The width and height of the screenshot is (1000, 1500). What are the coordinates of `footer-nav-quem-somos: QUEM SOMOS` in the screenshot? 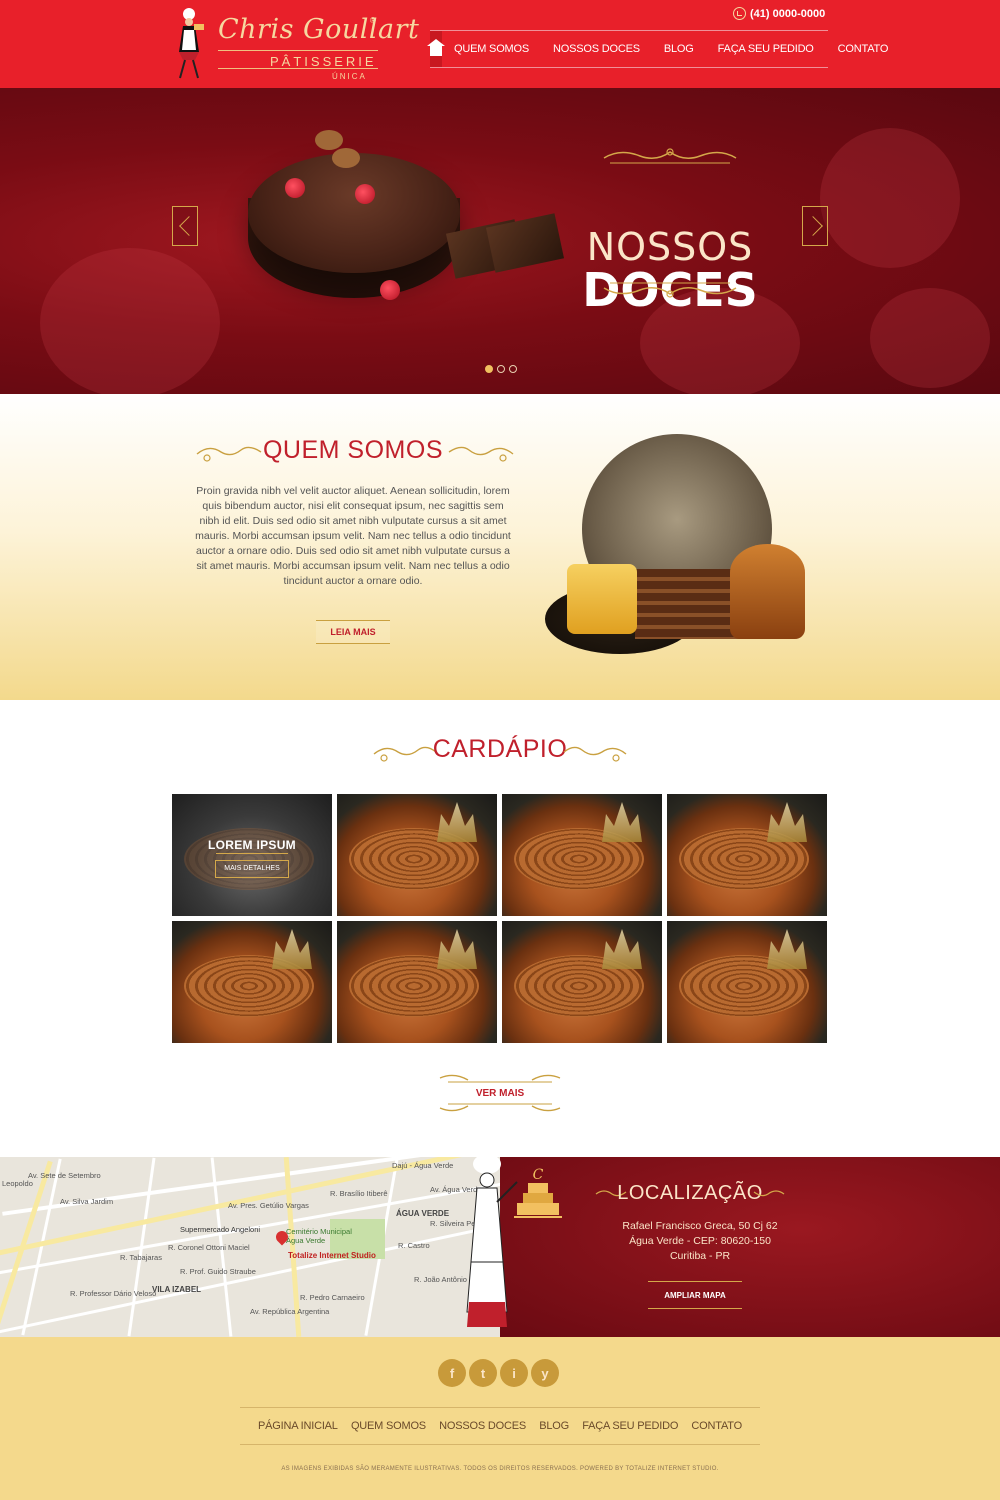 It's located at (388, 1426).